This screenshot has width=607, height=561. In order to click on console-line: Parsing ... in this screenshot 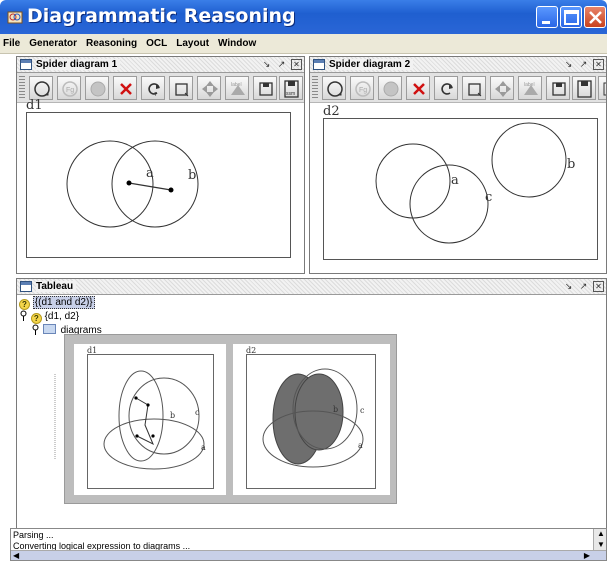, I will do `click(33, 535)`.